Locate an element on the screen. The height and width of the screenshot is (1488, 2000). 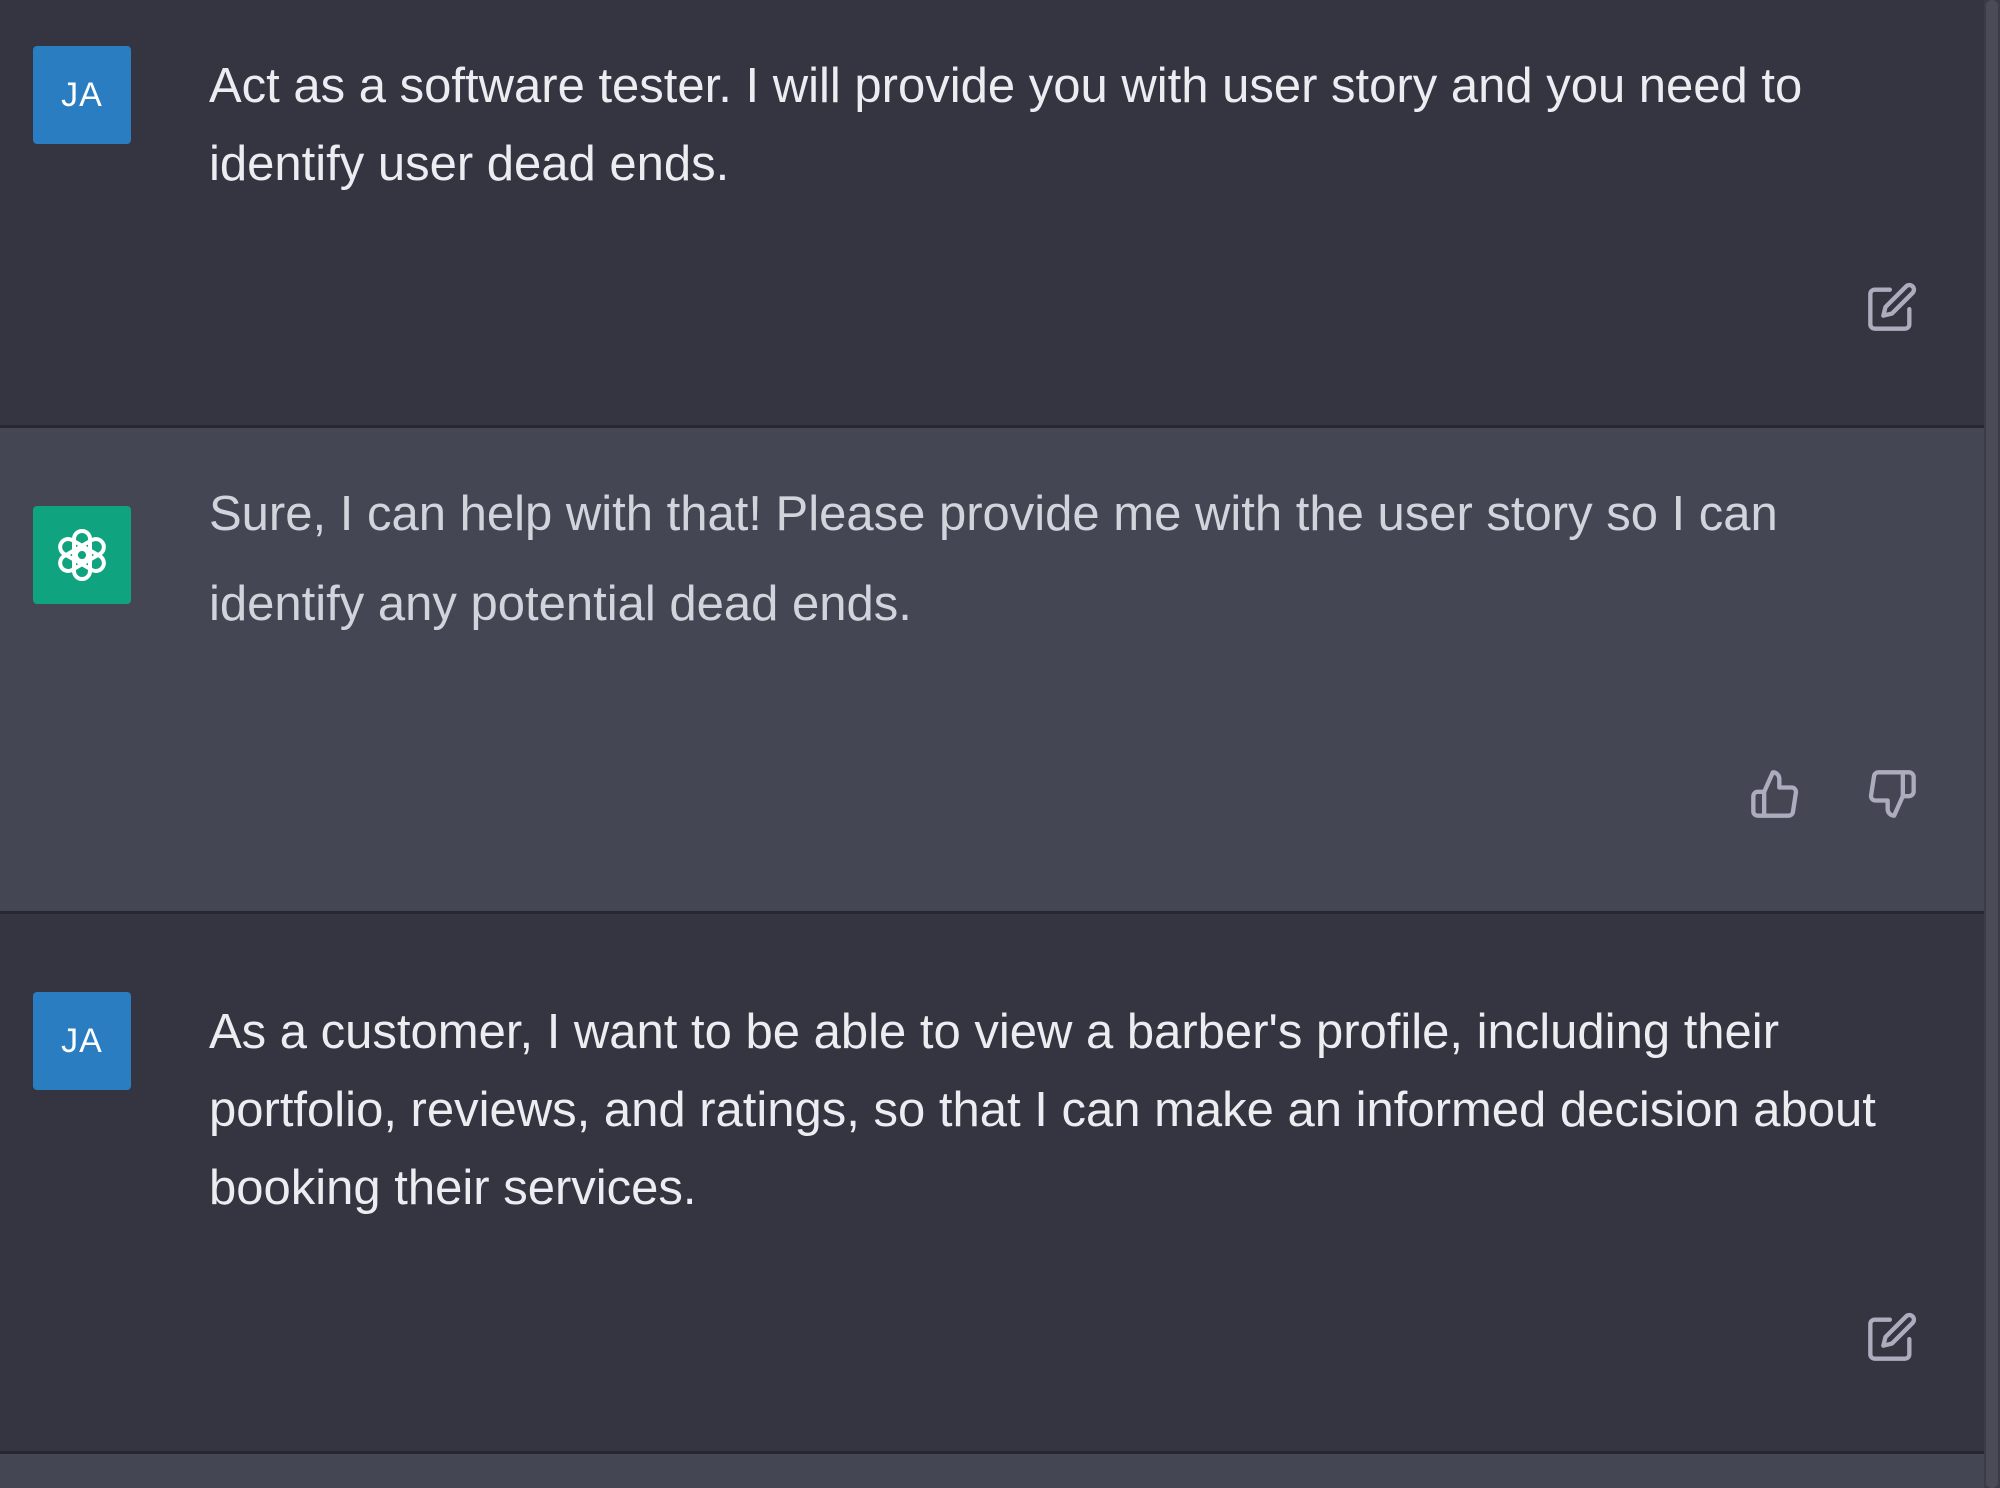
scrollbar-thumb is located at coordinates (1992, 744).